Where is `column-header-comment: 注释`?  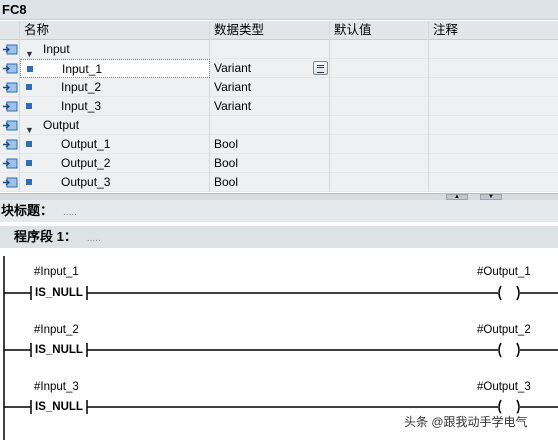
column-header-comment: 注释 is located at coordinates (493, 30).